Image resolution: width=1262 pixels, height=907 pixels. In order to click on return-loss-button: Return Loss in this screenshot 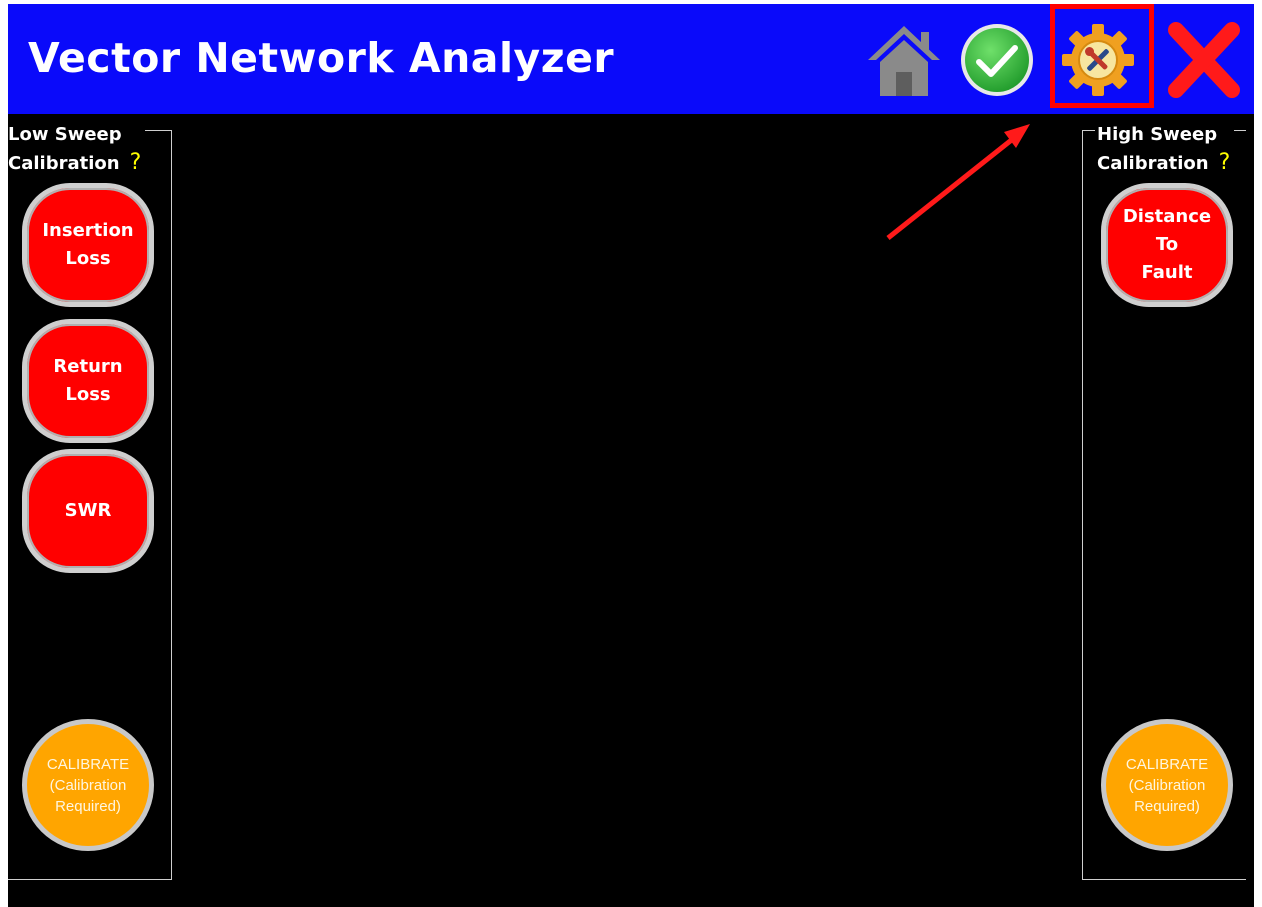, I will do `click(88, 381)`.